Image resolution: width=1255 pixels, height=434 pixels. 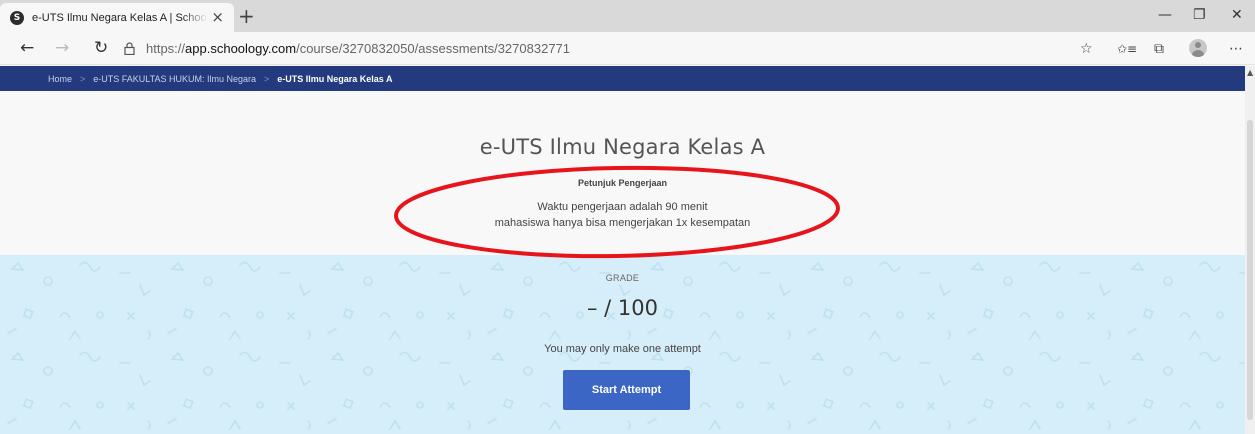 I want to click on scroll-up-arrow-icon: ▲, so click(x=1250, y=72).